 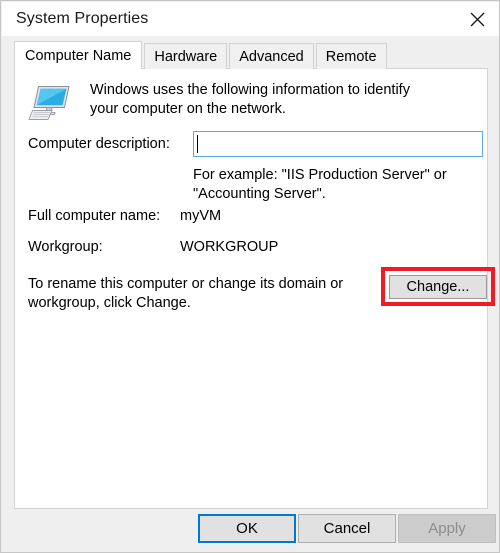 What do you see at coordinates (338, 144) in the screenshot?
I see `computer-description-input` at bounding box center [338, 144].